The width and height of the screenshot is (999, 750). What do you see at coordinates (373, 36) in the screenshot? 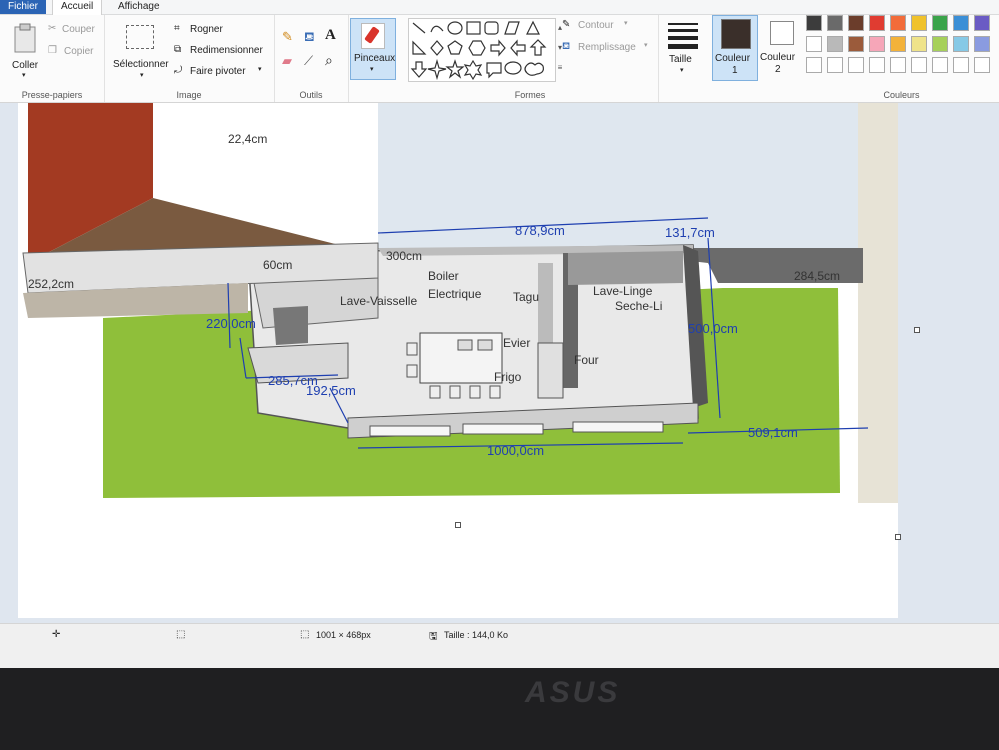
I see `brush-icon` at bounding box center [373, 36].